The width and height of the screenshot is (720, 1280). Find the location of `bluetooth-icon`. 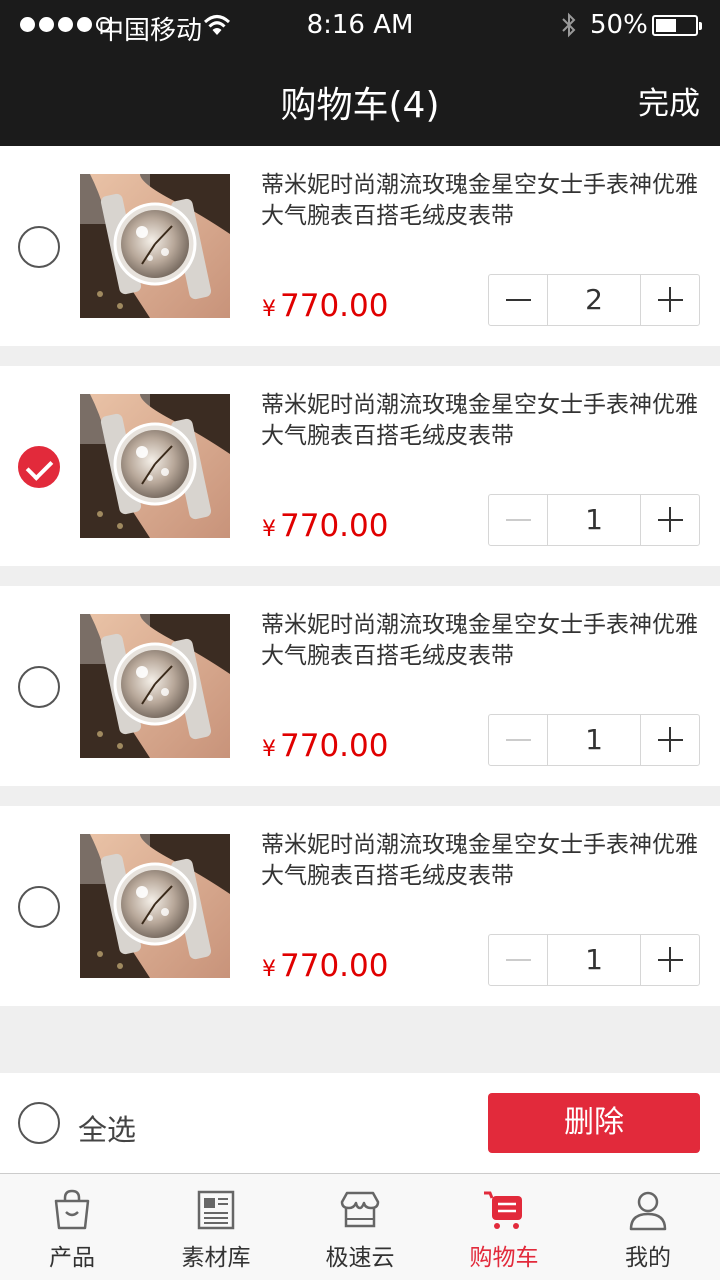

bluetooth-icon is located at coordinates (569, 25).